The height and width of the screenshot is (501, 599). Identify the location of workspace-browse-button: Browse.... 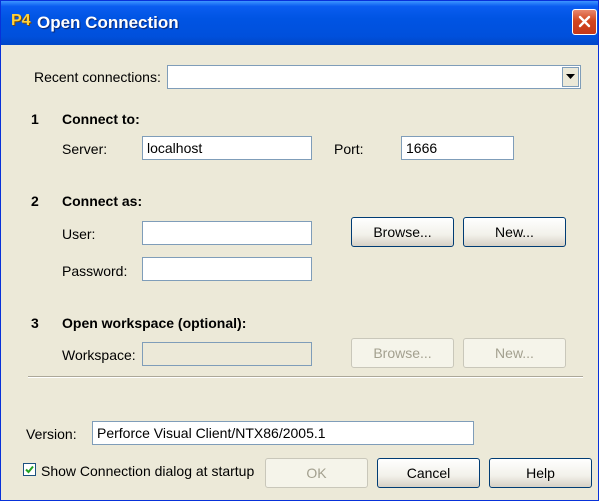
(402, 353).